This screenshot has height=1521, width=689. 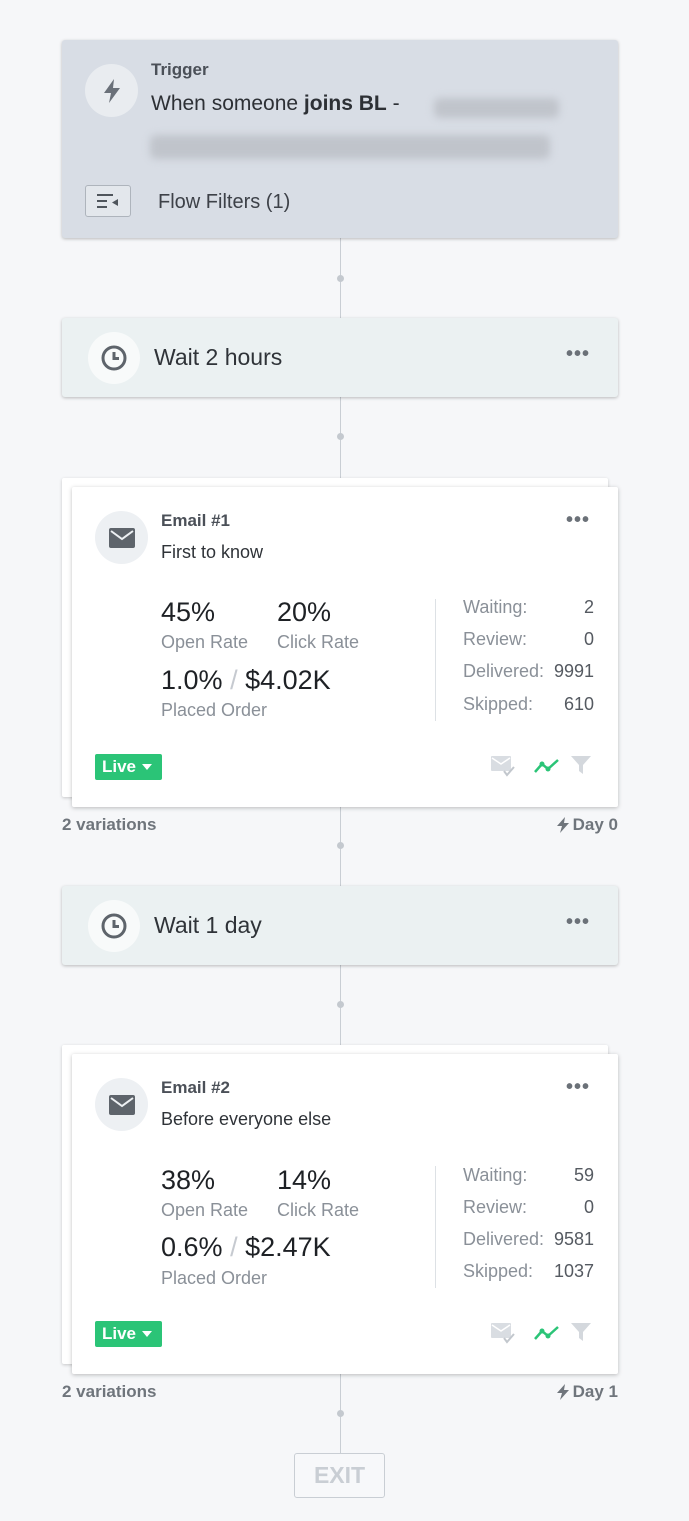 I want to click on click-rate-value: 14%, so click(x=304, y=1180).